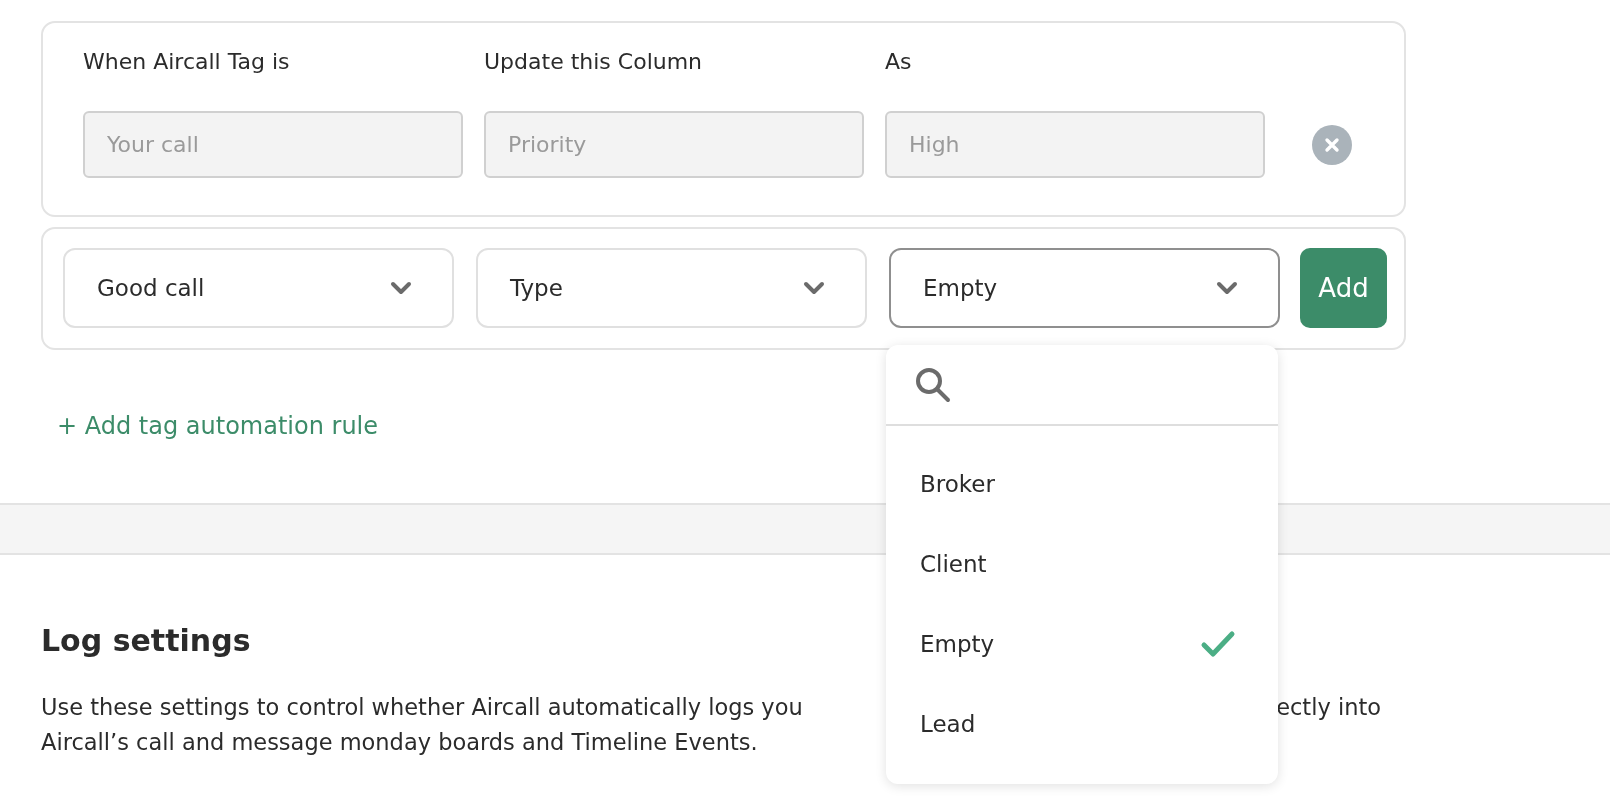  Describe the element at coordinates (258, 288) in the screenshot. I see `select-field: Good call` at that location.